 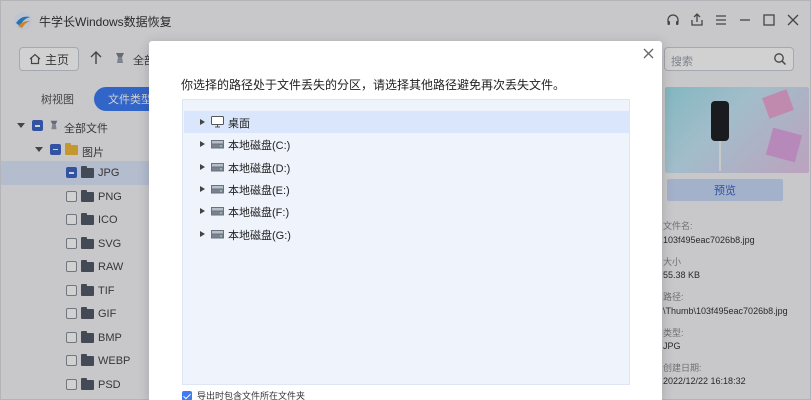 What do you see at coordinates (406, 167) in the screenshot?
I see `location-drive: 本地磁盘(D:)` at bounding box center [406, 167].